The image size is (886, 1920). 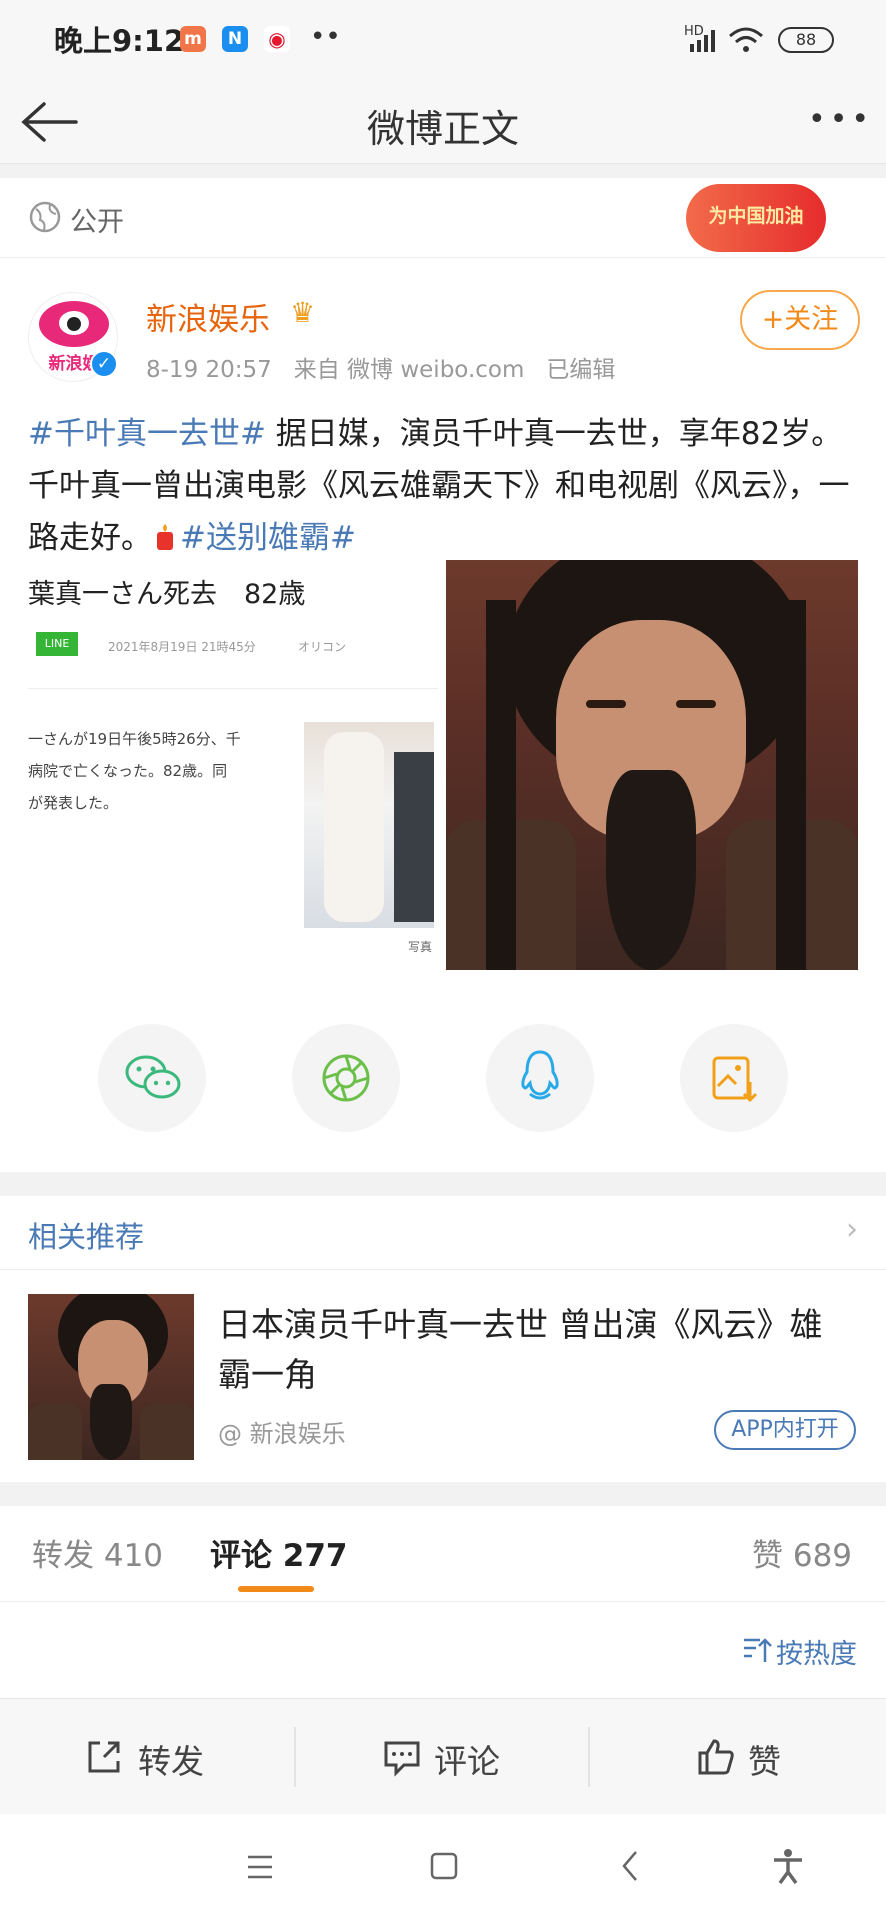 What do you see at coordinates (800, 320) in the screenshot?
I see `follow-button: +关注` at bounding box center [800, 320].